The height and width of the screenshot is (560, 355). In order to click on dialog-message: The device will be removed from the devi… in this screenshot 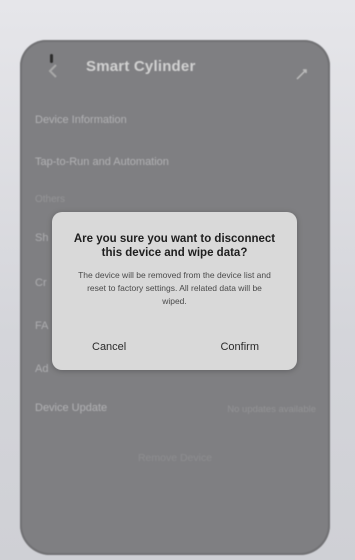, I will do `click(174, 288)`.